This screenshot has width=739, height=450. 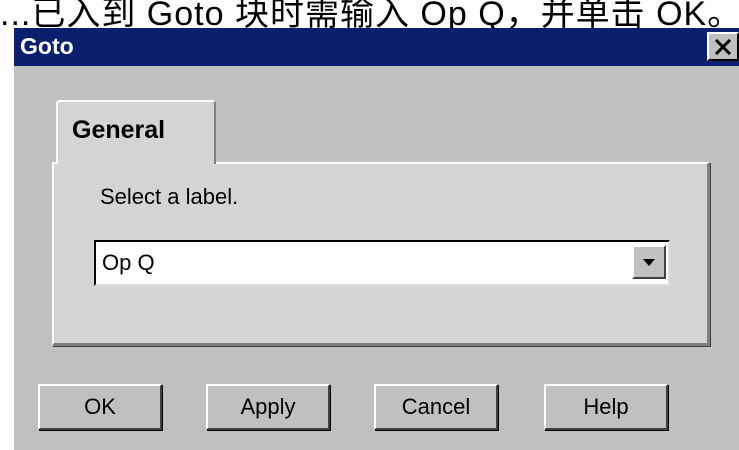 I want to click on label-select-value: Op Q, so click(x=128, y=262).